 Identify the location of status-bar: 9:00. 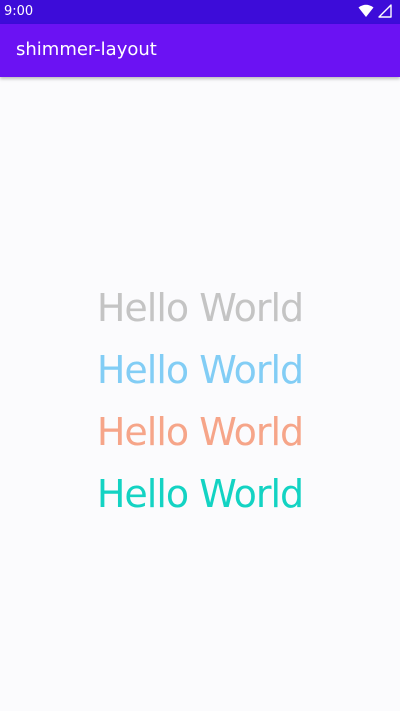
(200, 12).